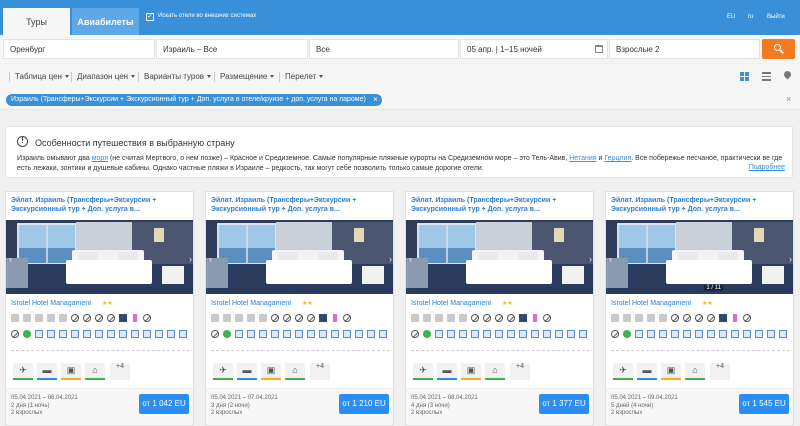 The height and width of the screenshot is (426, 800). I want to click on map-pin-icon, so click(787, 74).